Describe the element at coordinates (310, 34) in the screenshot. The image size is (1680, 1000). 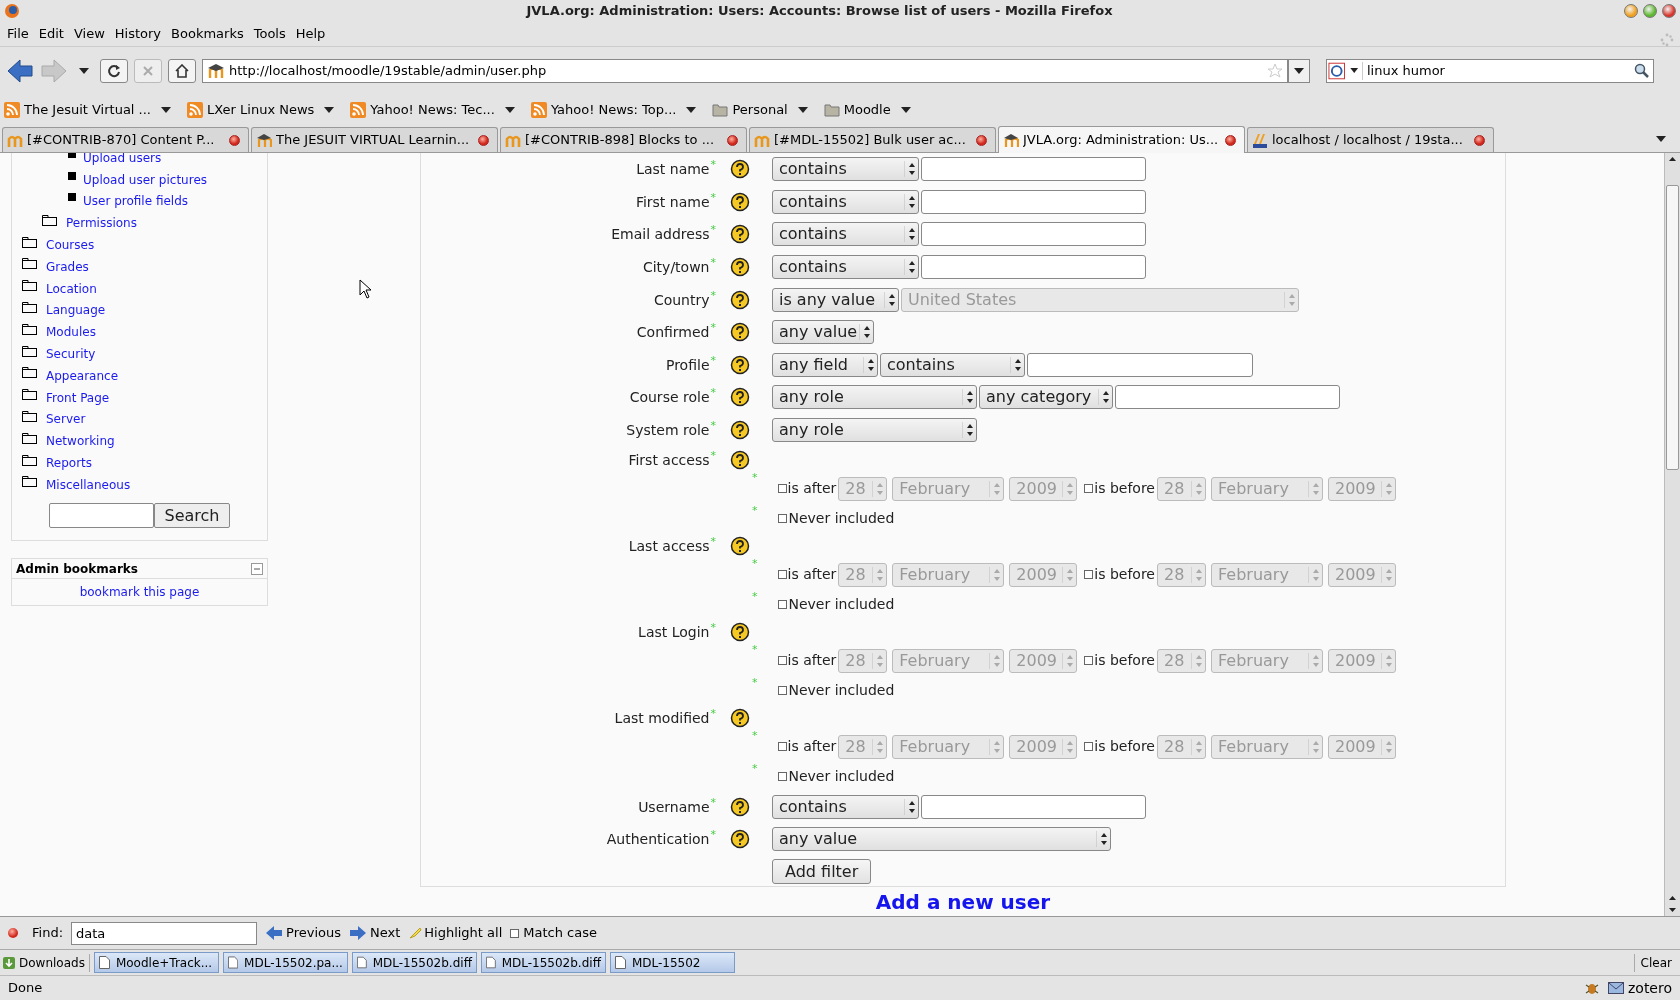
I see `menu-item: Help` at that location.